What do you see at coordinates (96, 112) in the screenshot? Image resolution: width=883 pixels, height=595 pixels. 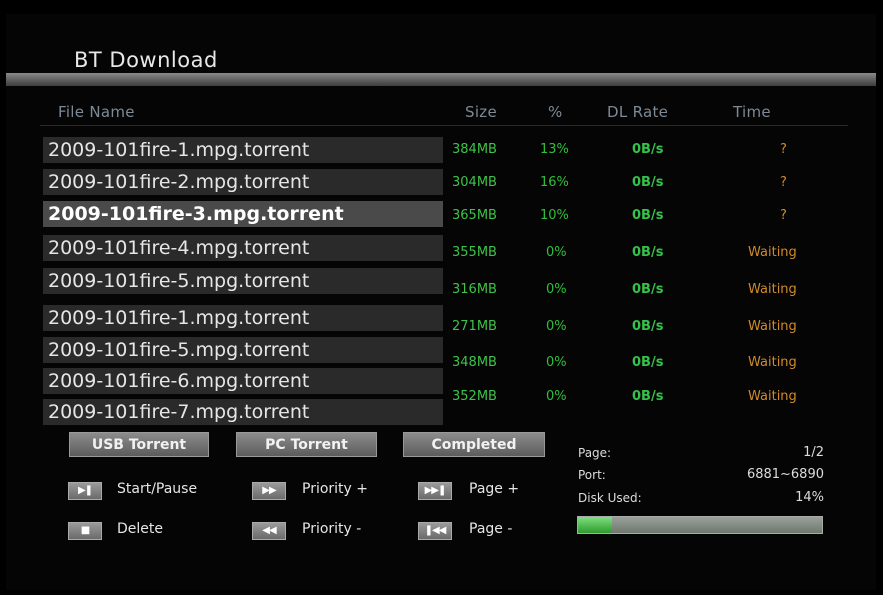 I see `column-header-file-name: File Name` at bounding box center [96, 112].